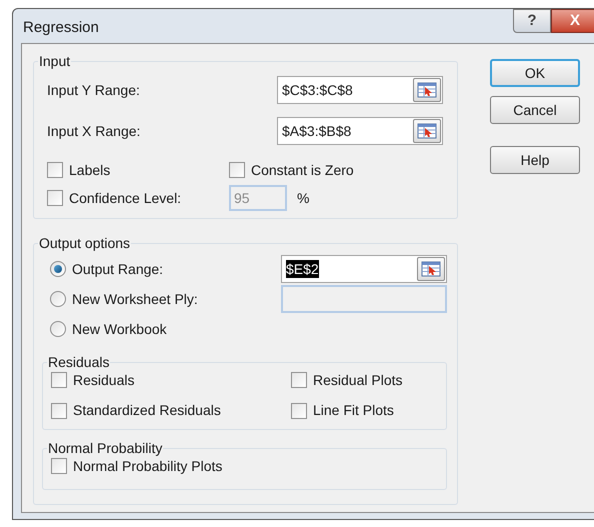 This screenshot has height=527, width=594. Describe the element at coordinates (360, 90) in the screenshot. I see `range-field: $C$3:$C$8` at that location.